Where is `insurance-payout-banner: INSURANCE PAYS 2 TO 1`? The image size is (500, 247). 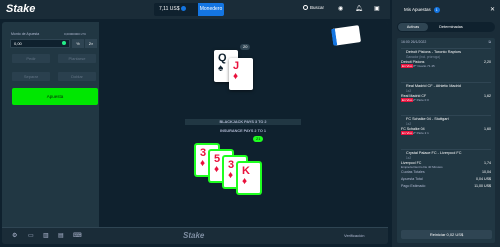
insurance-payout-banner: INSURANCE PAYS 2 TO 1 is located at coordinates (243, 131).